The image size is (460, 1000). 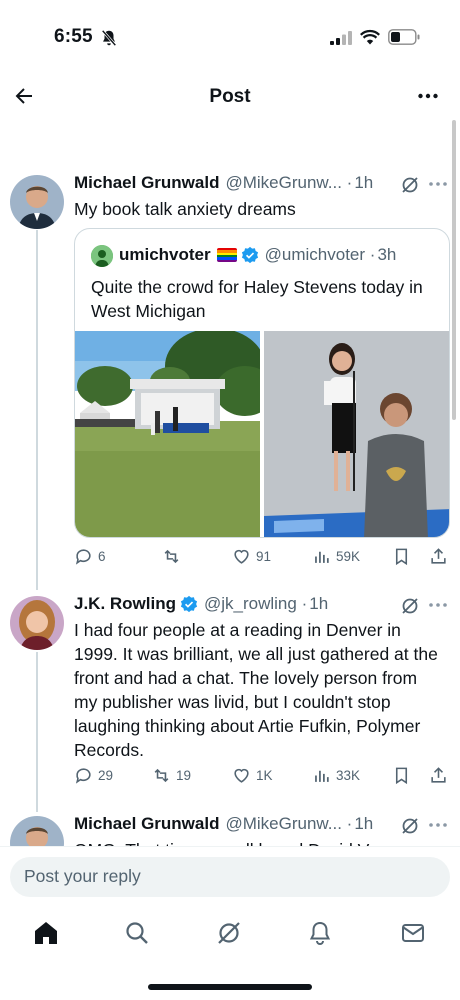 I want to click on tweet-header: J.K. Rowling @jk_rowling · 1h, so click(x=201, y=604).